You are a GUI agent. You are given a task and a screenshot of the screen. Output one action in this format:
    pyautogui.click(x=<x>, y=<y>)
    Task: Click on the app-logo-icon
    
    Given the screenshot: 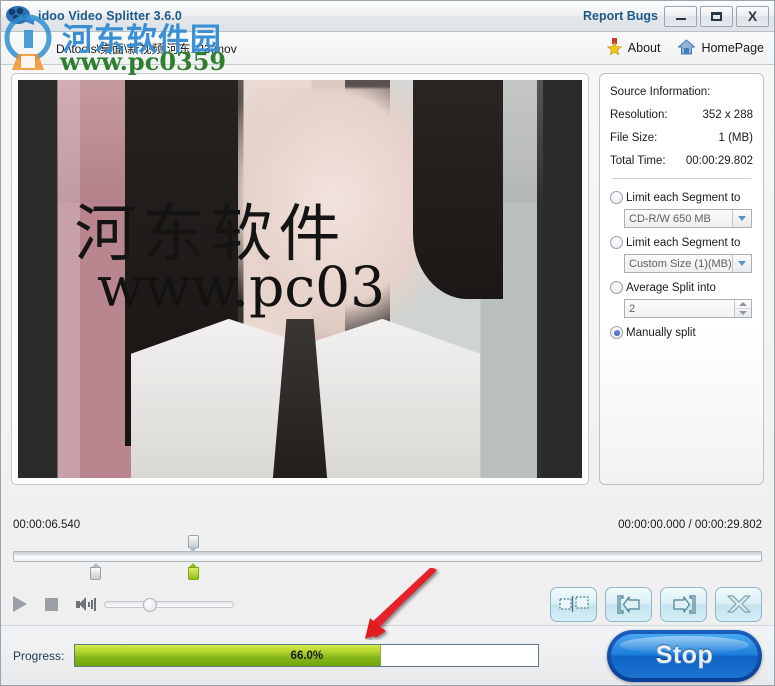 What is the action you would take?
    pyautogui.click(x=20, y=16)
    